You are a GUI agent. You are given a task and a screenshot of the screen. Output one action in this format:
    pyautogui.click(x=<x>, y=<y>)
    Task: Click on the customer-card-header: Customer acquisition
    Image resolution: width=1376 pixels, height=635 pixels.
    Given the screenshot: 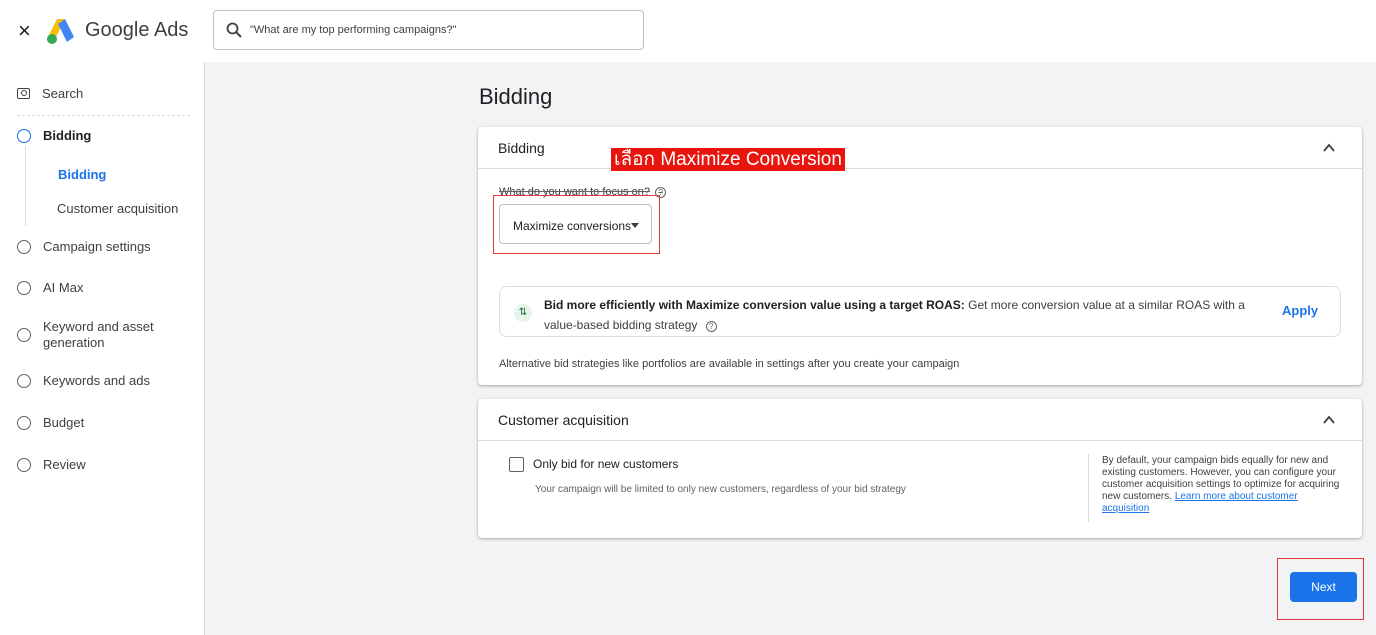 What is the action you would take?
    pyautogui.click(x=920, y=420)
    